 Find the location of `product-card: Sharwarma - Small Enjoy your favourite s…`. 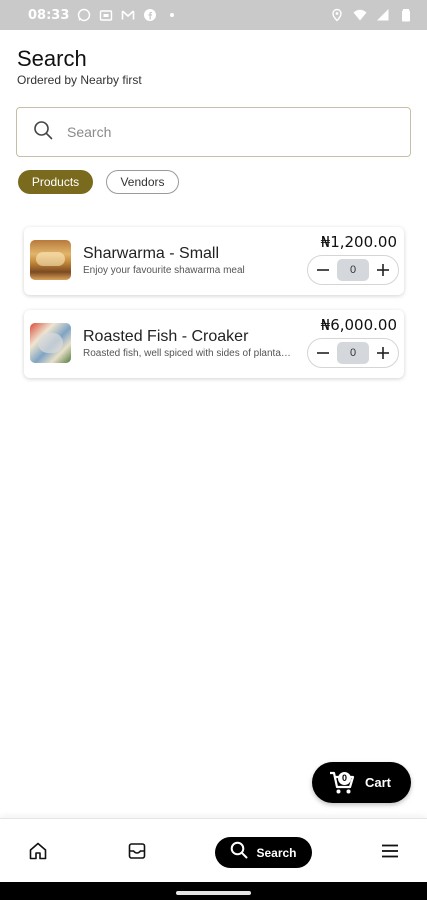

product-card: Sharwarma - Small Enjoy your favourite s… is located at coordinates (214, 261).